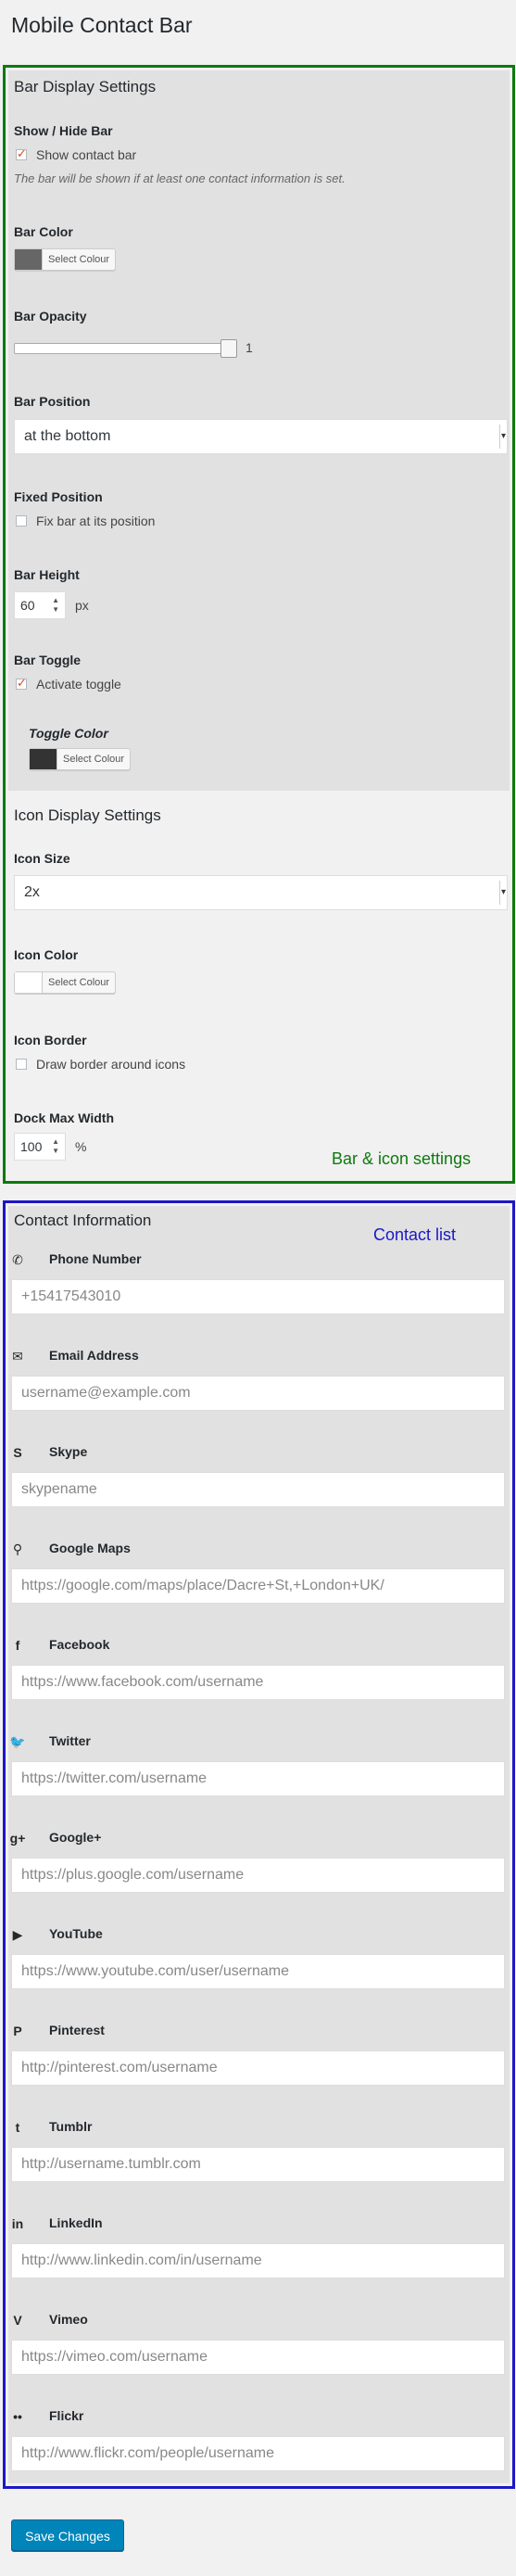 The height and width of the screenshot is (2576, 516). I want to click on contact-input: username@example.com, so click(258, 1393).